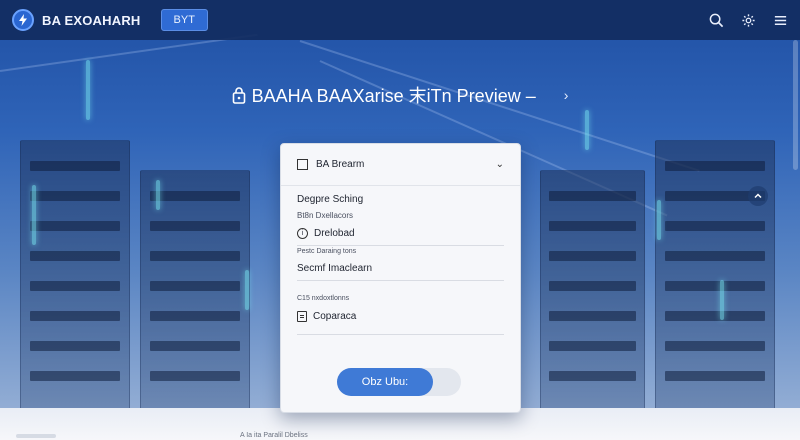  I want to click on cta-toggle-track: Obz Ubu:, so click(399, 382).